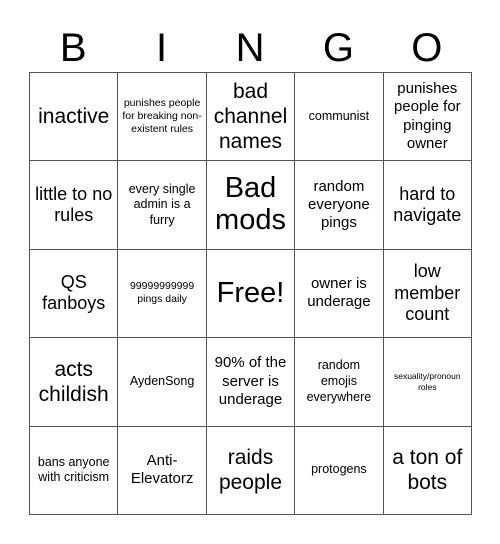 The height and width of the screenshot is (544, 500). What do you see at coordinates (162, 48) in the screenshot?
I see `header-letter-i: I` at bounding box center [162, 48].